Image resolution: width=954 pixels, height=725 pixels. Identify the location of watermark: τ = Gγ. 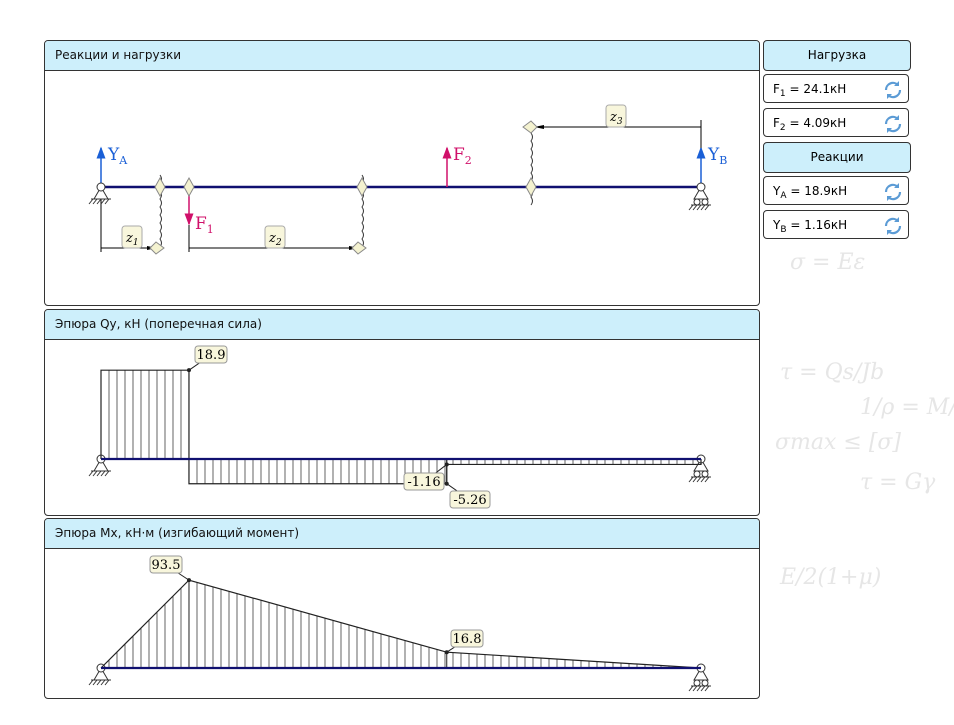
(898, 482).